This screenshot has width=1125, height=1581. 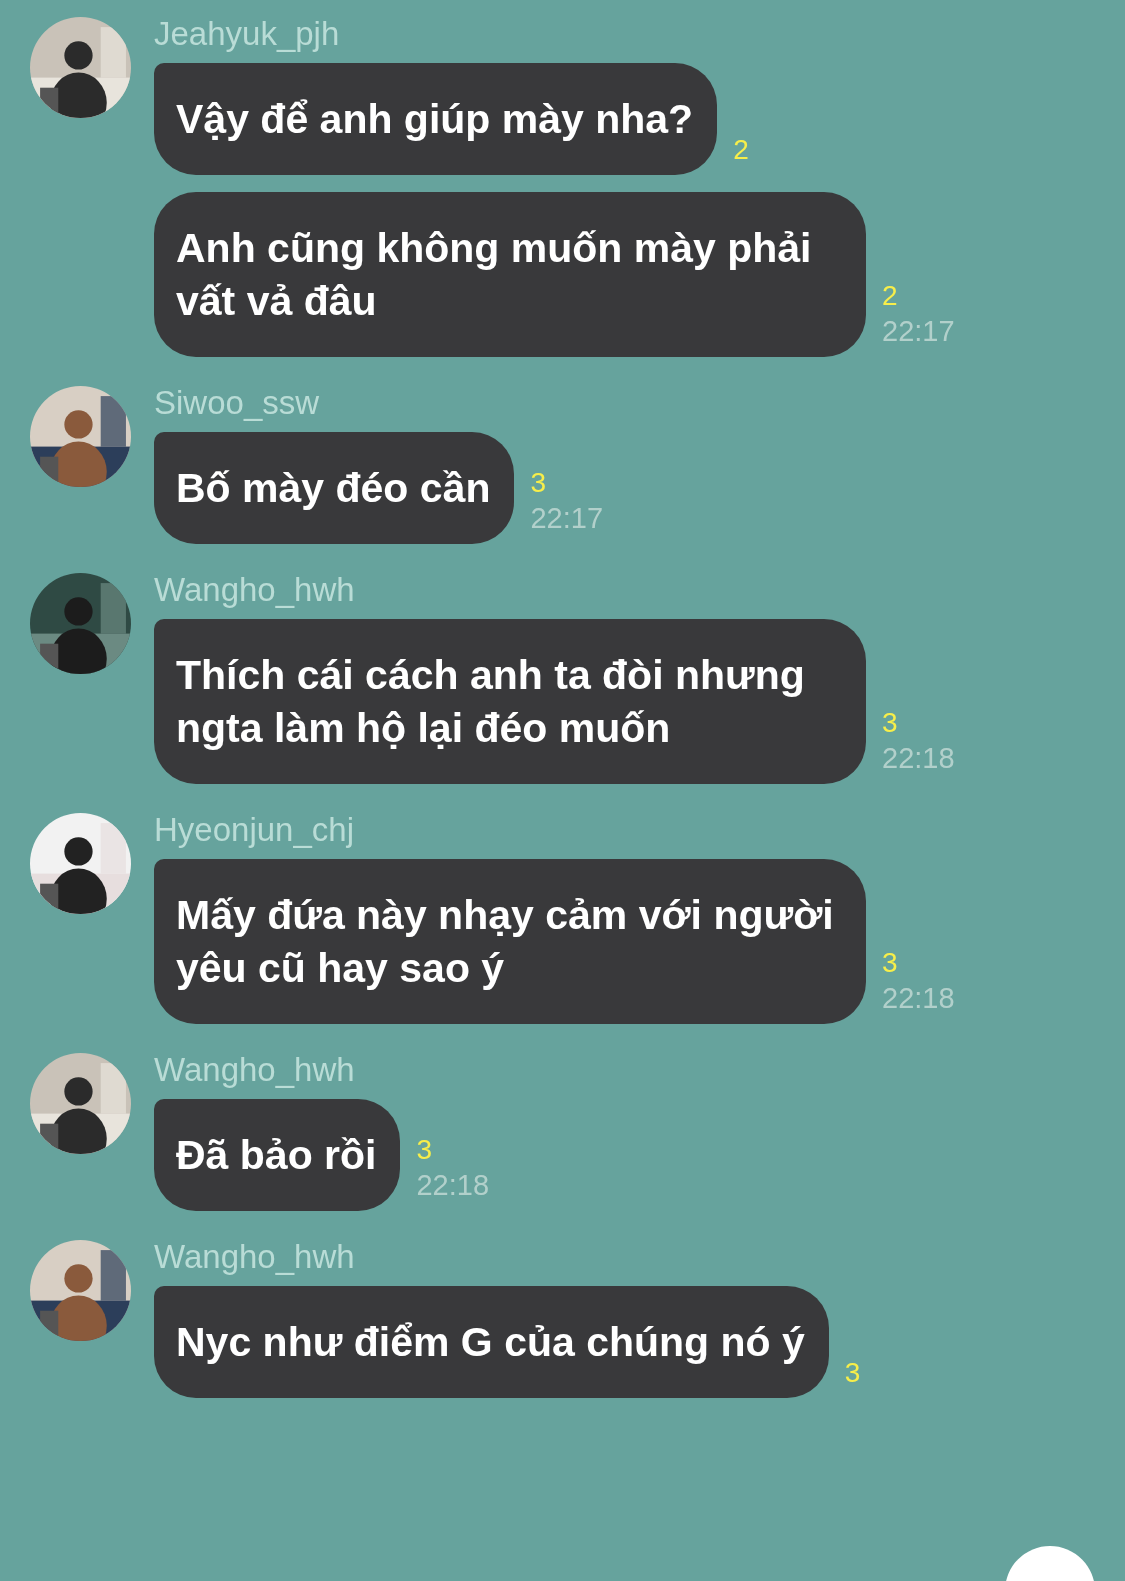 I want to click on message-bubble: Anh cũng không muốn mày phải vất vả đâu, so click(x=510, y=274).